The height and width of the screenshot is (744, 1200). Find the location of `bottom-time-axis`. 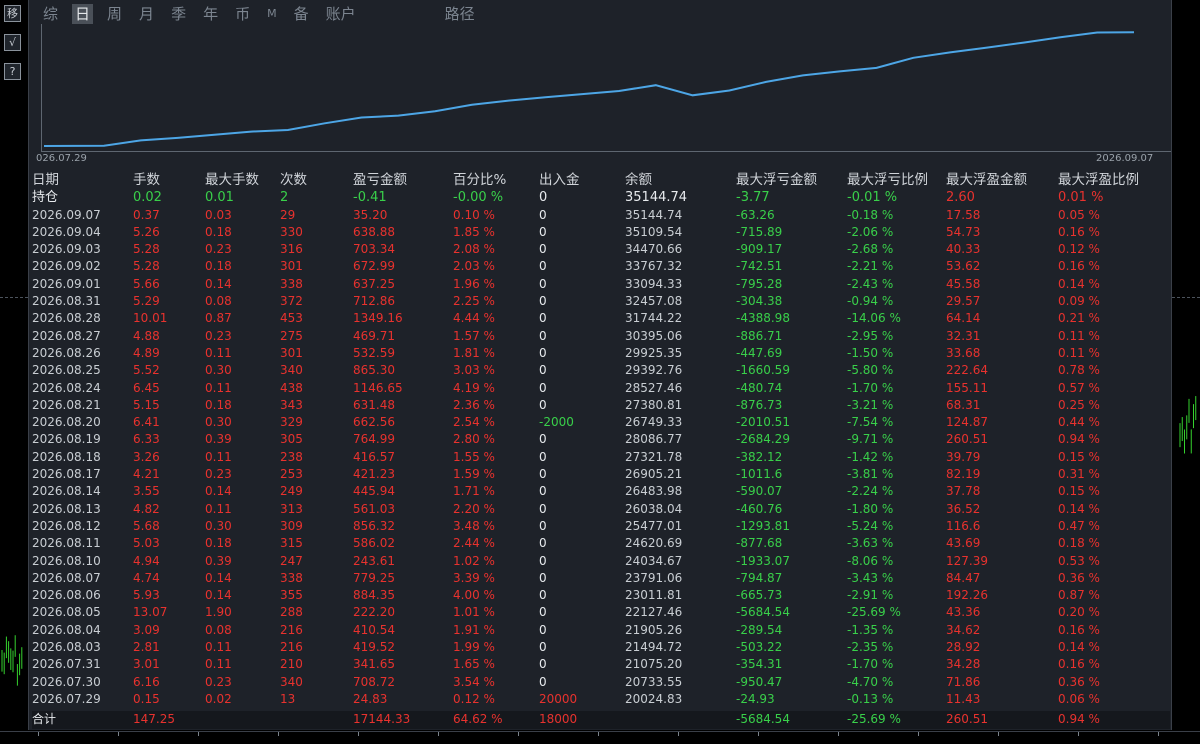

bottom-time-axis is located at coordinates (600, 737).